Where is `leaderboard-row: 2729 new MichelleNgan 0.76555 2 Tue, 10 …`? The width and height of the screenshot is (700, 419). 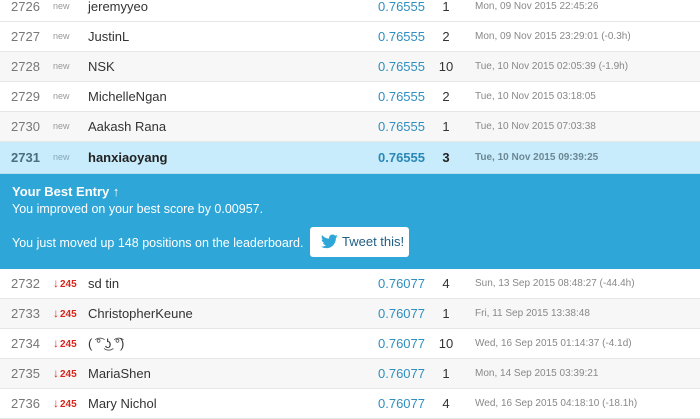 leaderboard-row: 2729 new MichelleNgan 0.76555 2 Tue, 10 … is located at coordinates (350, 97).